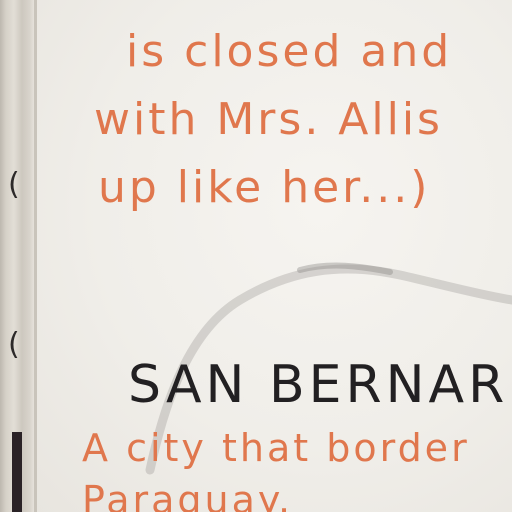 The image size is (512, 512). I want to click on definition-line-1: A city that border, so click(276, 448).